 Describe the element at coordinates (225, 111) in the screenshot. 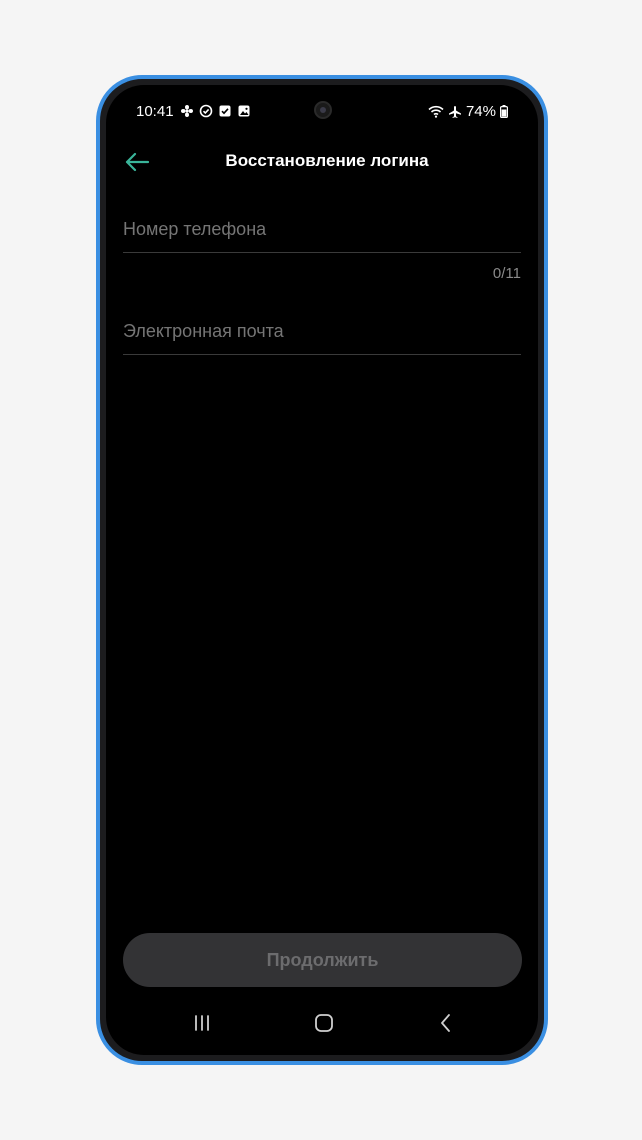

I see `checkbox-icon` at that location.